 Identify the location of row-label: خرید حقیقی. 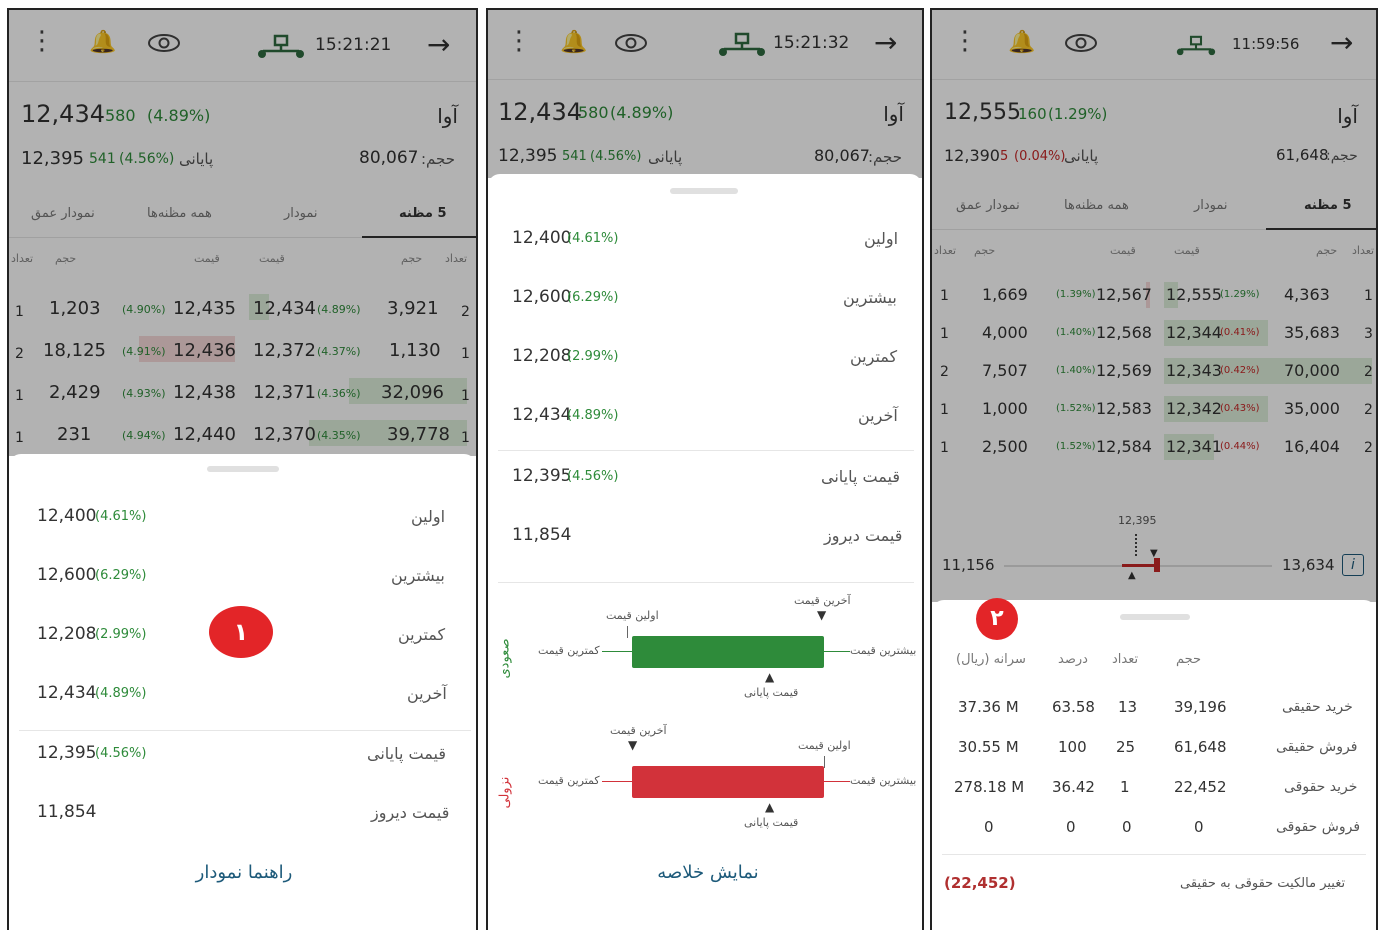
(1317, 707).